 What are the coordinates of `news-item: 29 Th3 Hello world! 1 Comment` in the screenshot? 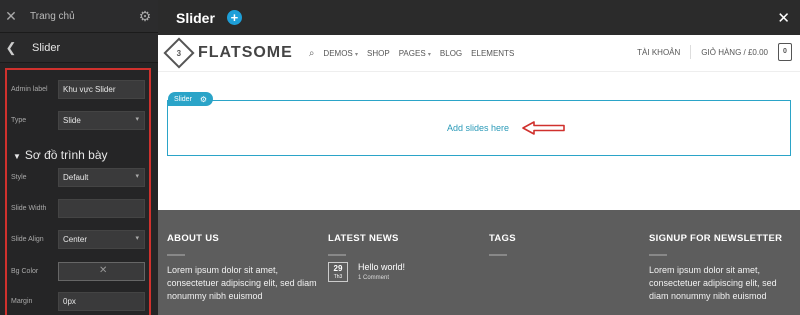 It's located at (398, 272).